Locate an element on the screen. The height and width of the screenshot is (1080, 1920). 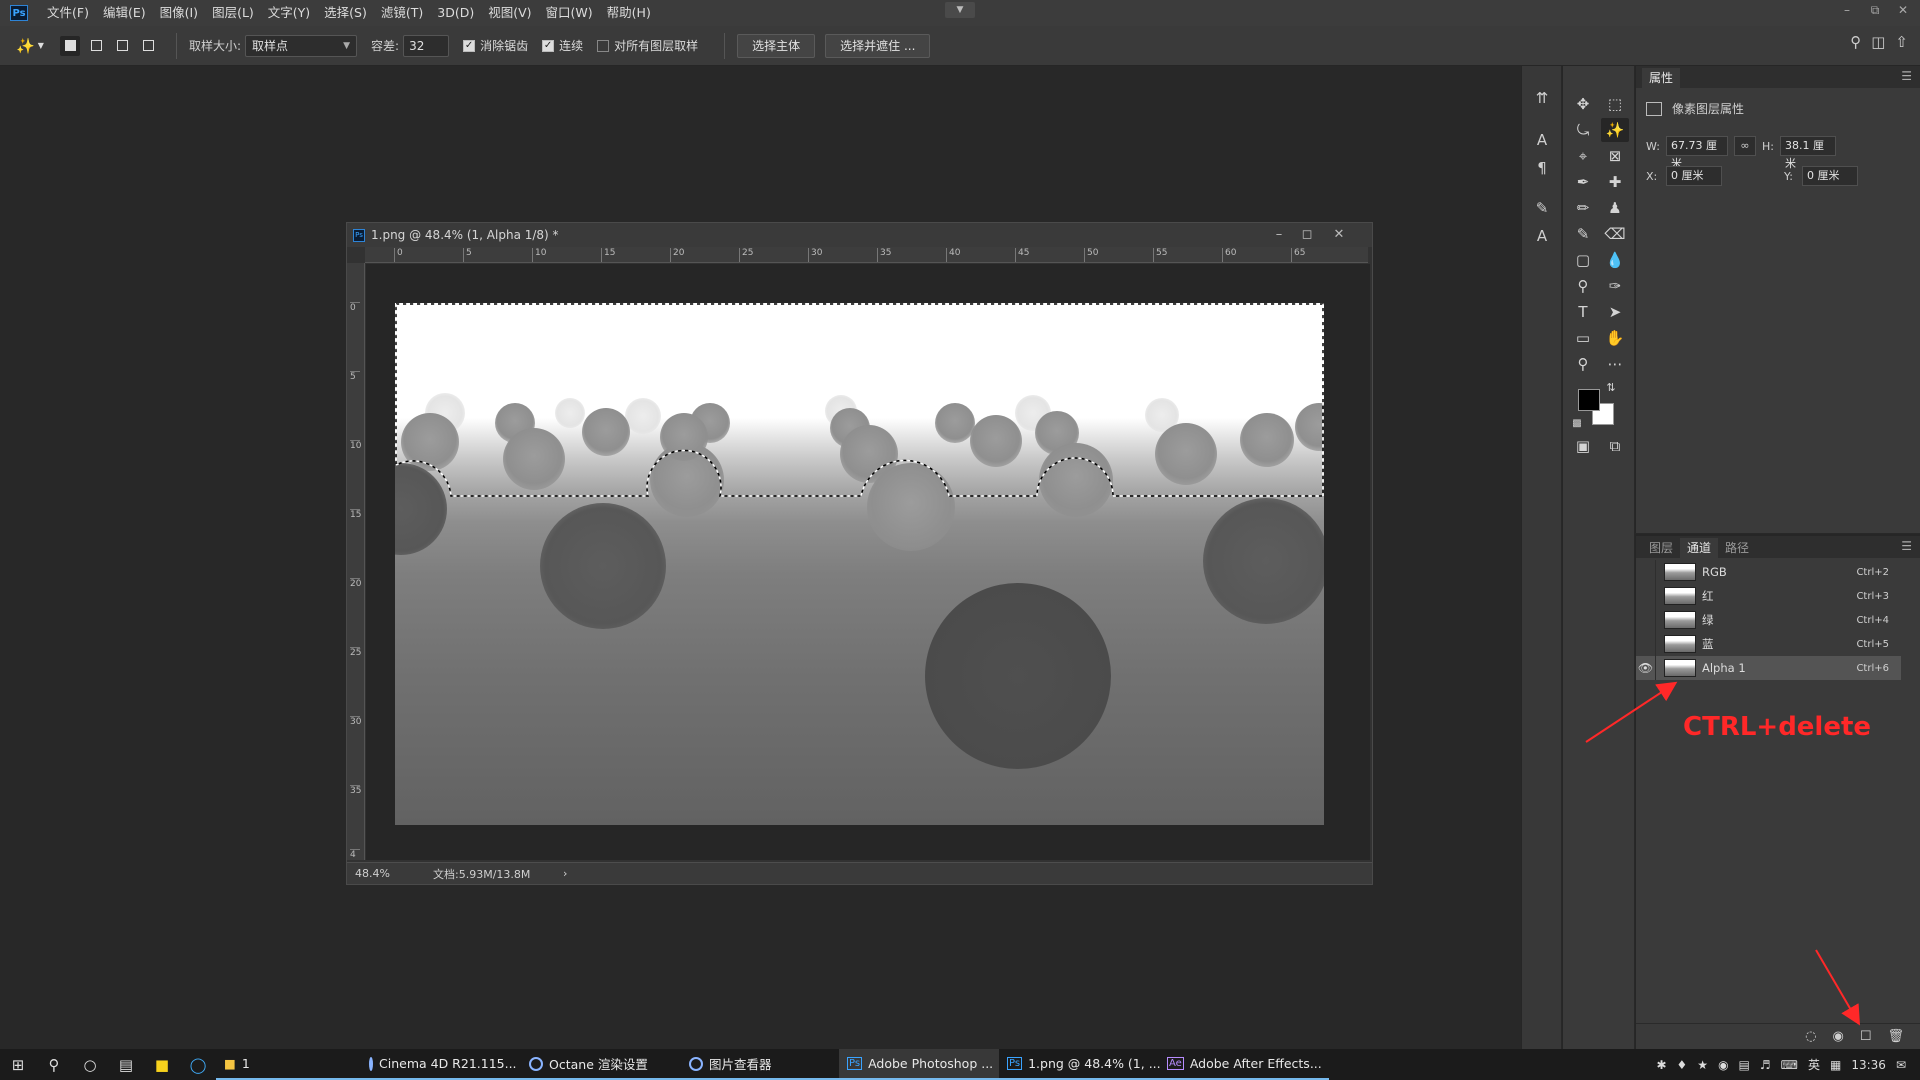
crop-tool-icon: ⌖ is located at coordinates (1583, 156).